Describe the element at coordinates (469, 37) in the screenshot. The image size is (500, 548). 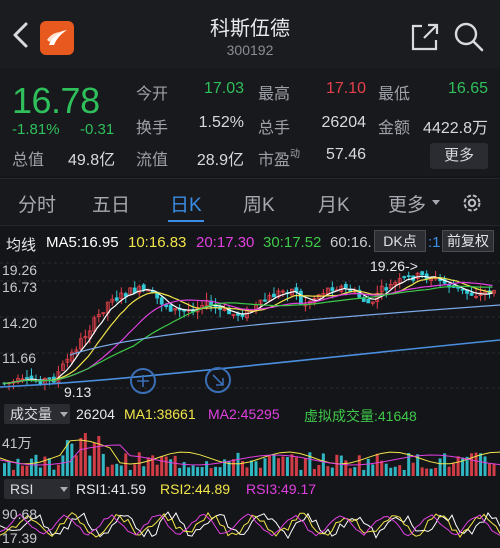
I see `search-icon` at that location.